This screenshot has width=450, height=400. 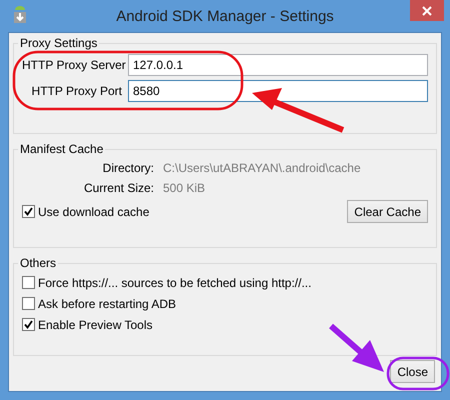 I want to click on group-title: Manifest Cache, so click(x=61, y=149).